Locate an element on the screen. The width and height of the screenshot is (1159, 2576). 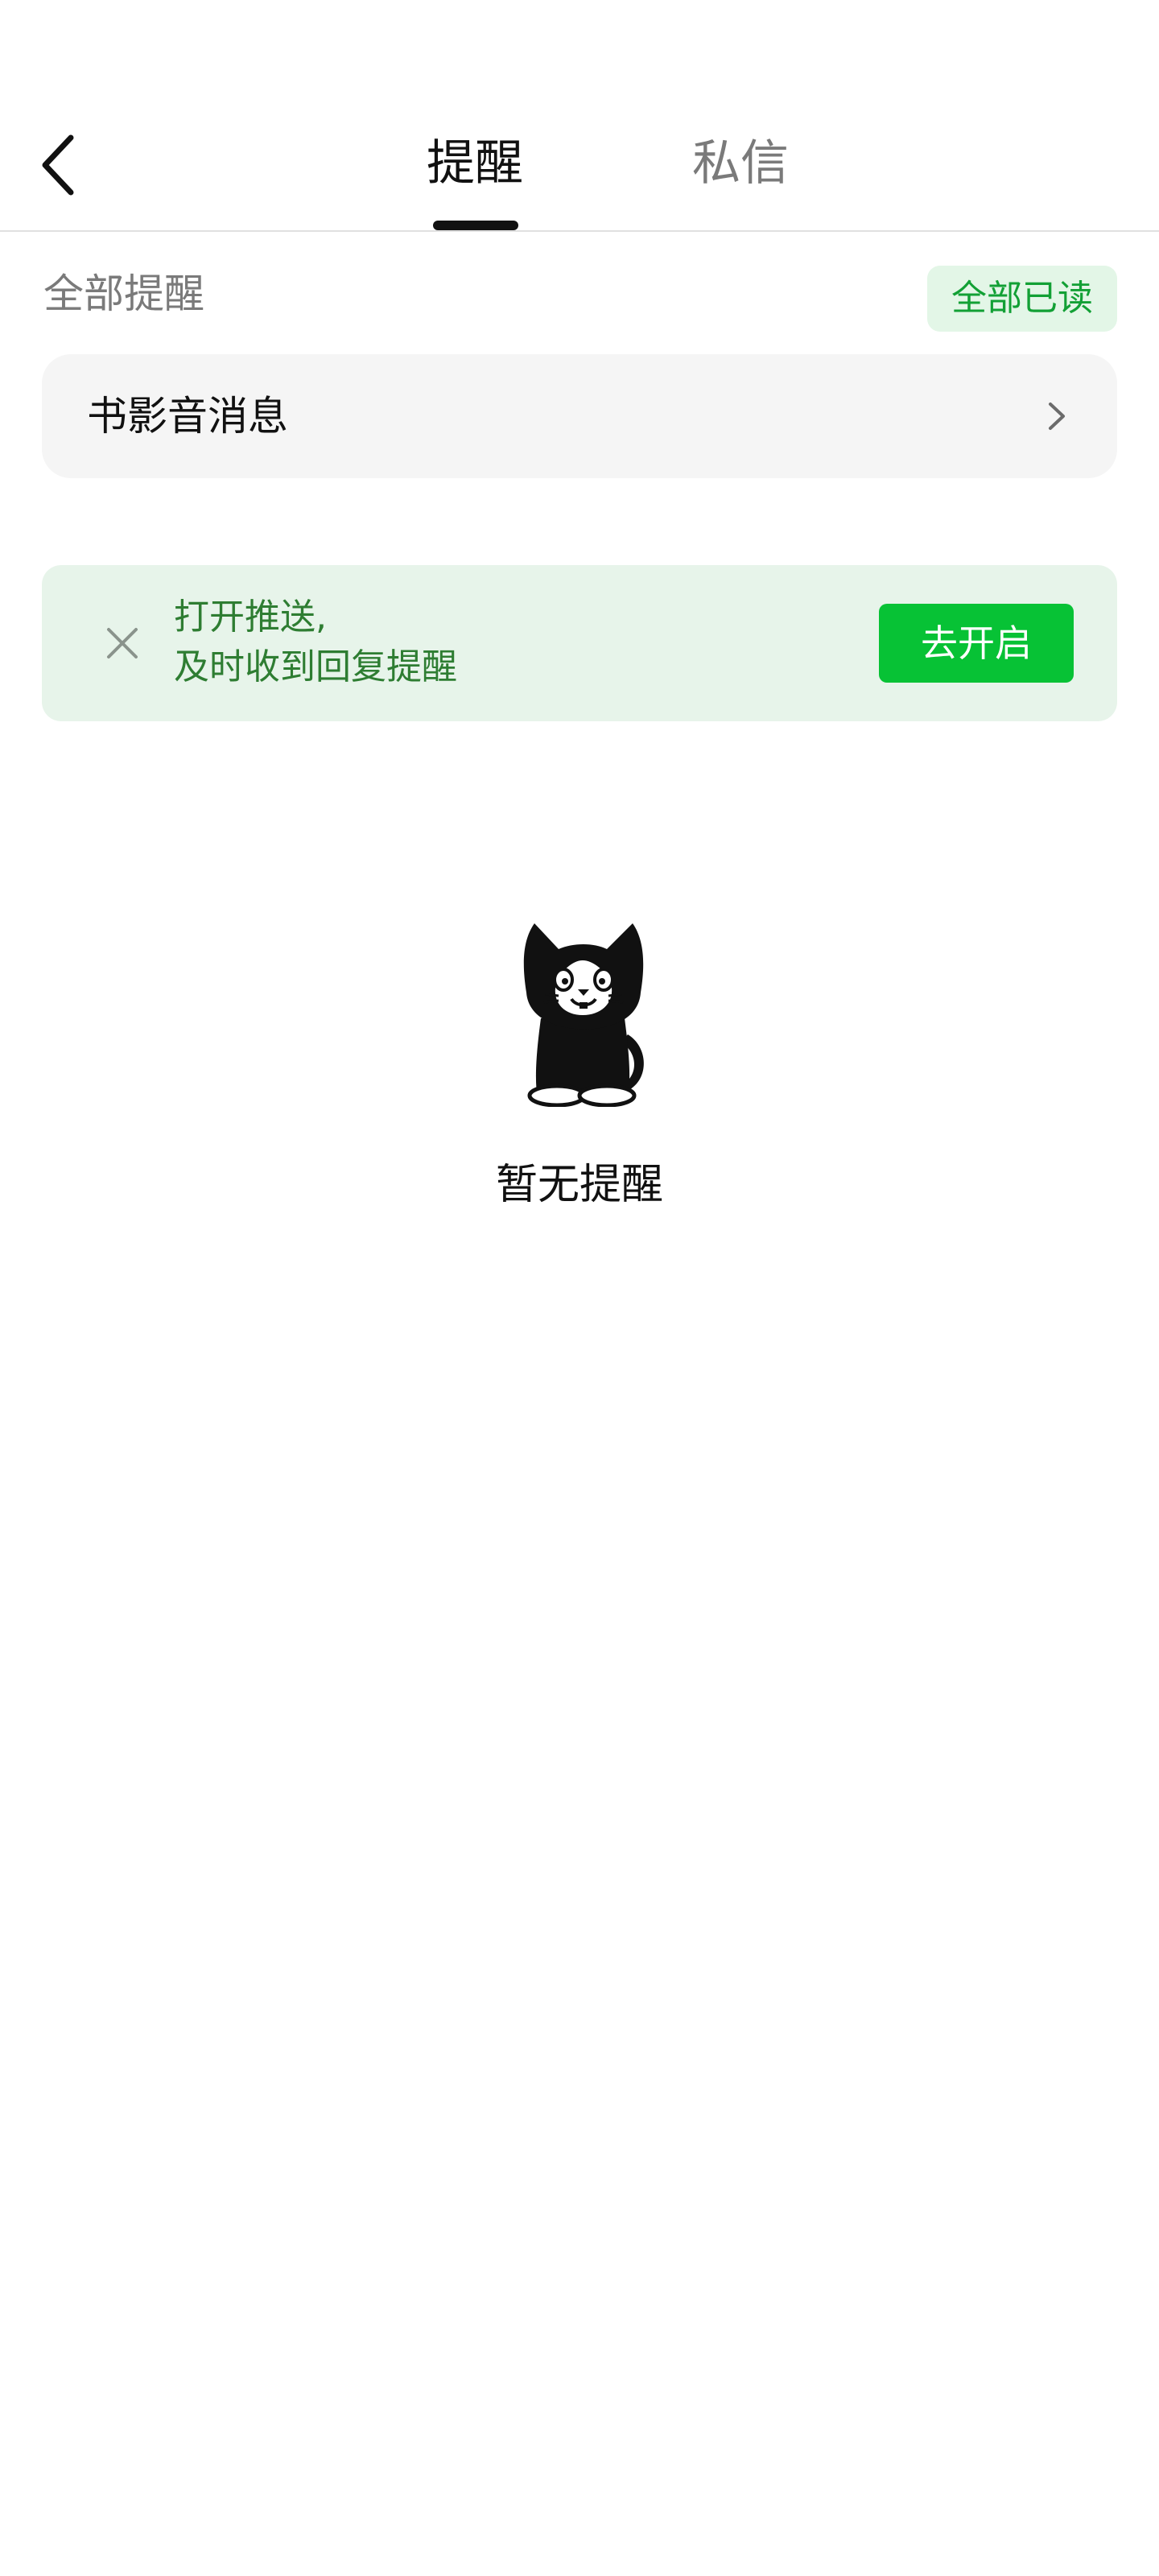
tab-reminders: 提醒 is located at coordinates (475, 163).